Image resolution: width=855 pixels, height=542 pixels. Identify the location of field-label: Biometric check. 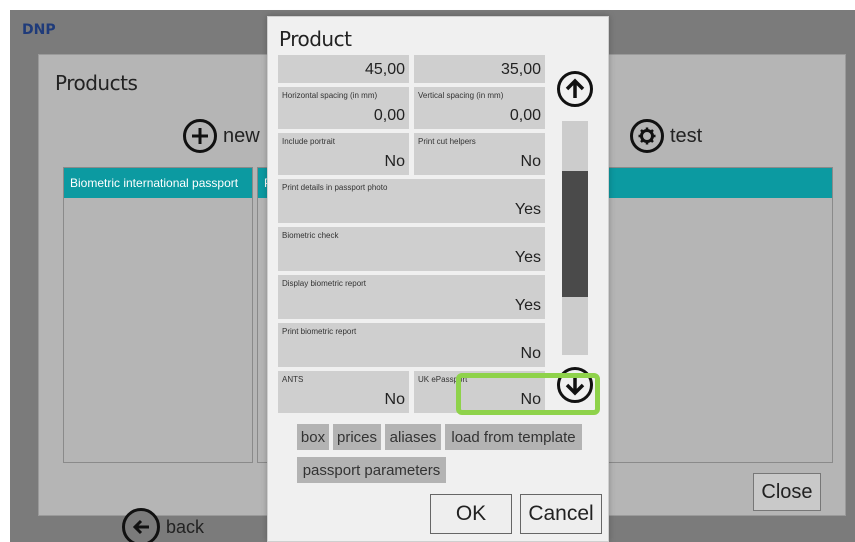
(310, 235).